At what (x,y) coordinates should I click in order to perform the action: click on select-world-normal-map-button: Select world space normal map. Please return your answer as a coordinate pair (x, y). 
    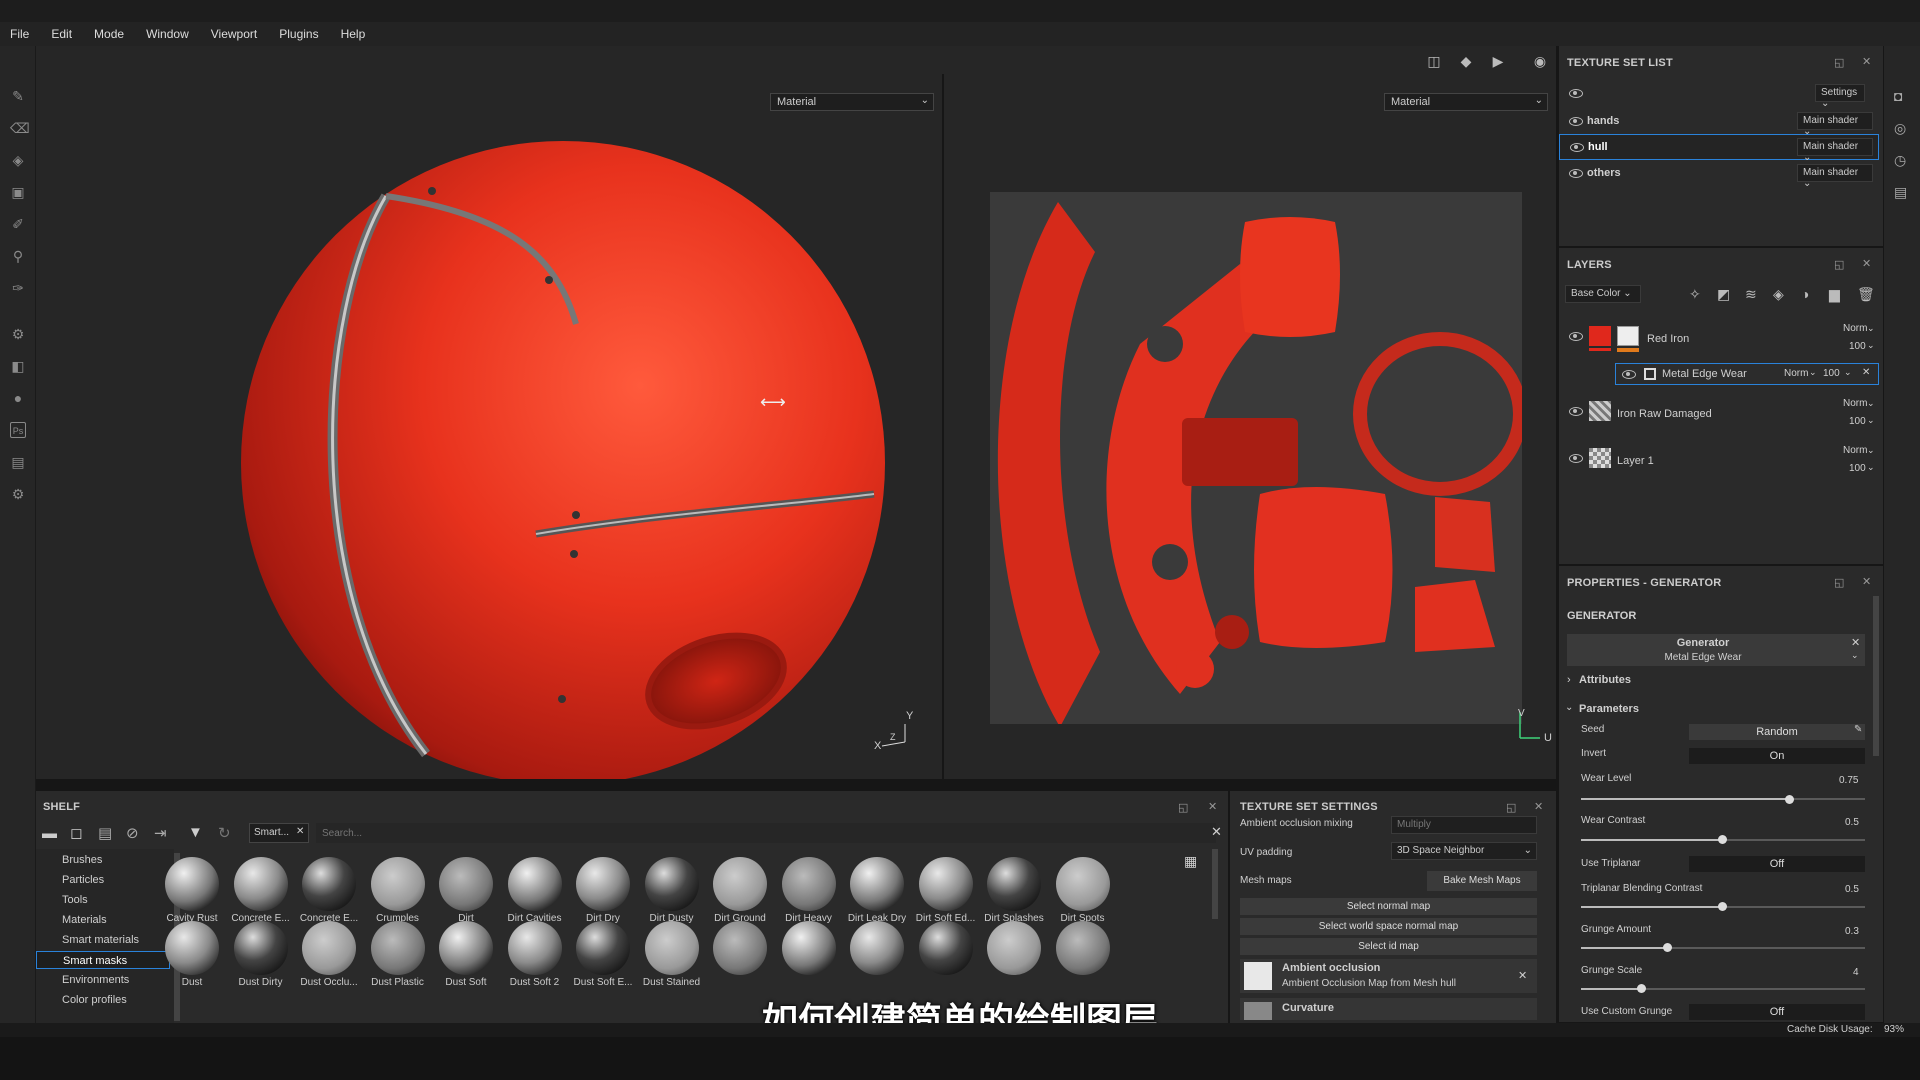
    Looking at the image, I should click on (1388, 926).